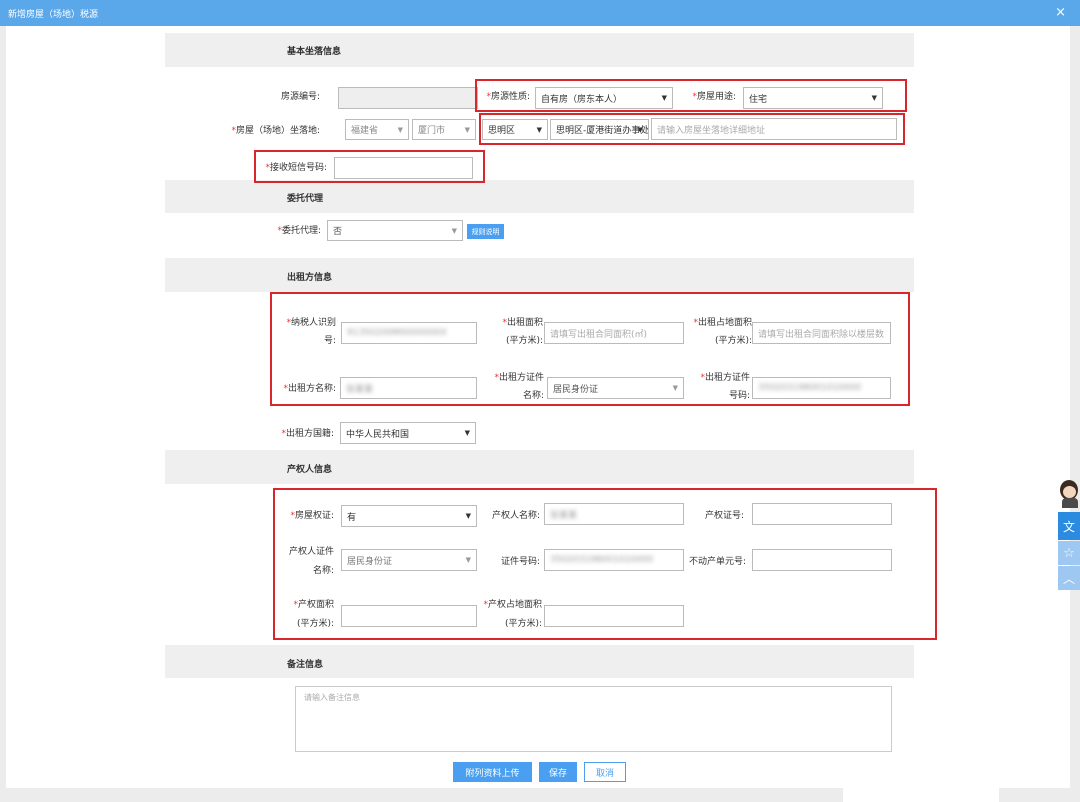 The image size is (1080, 802). I want to click on nationality-select: 中华人民共和国 ▼, so click(408, 433).